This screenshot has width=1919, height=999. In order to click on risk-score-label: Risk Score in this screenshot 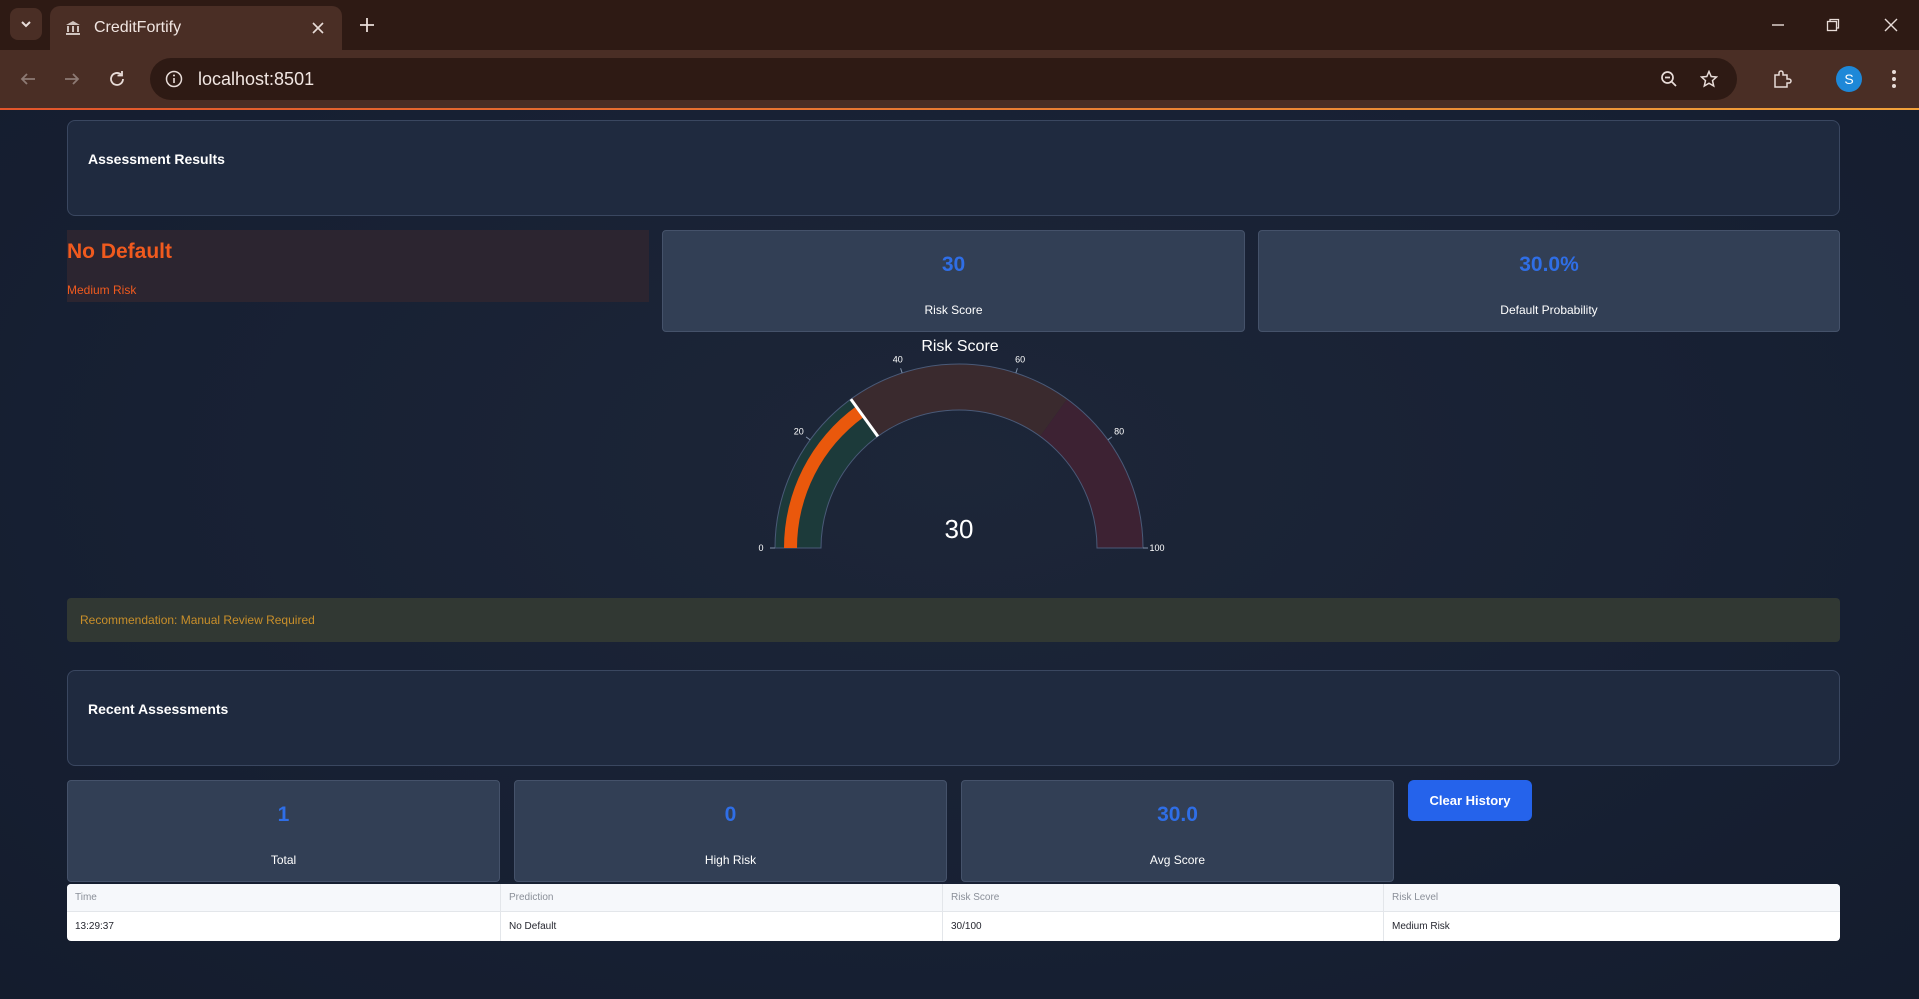, I will do `click(953, 310)`.